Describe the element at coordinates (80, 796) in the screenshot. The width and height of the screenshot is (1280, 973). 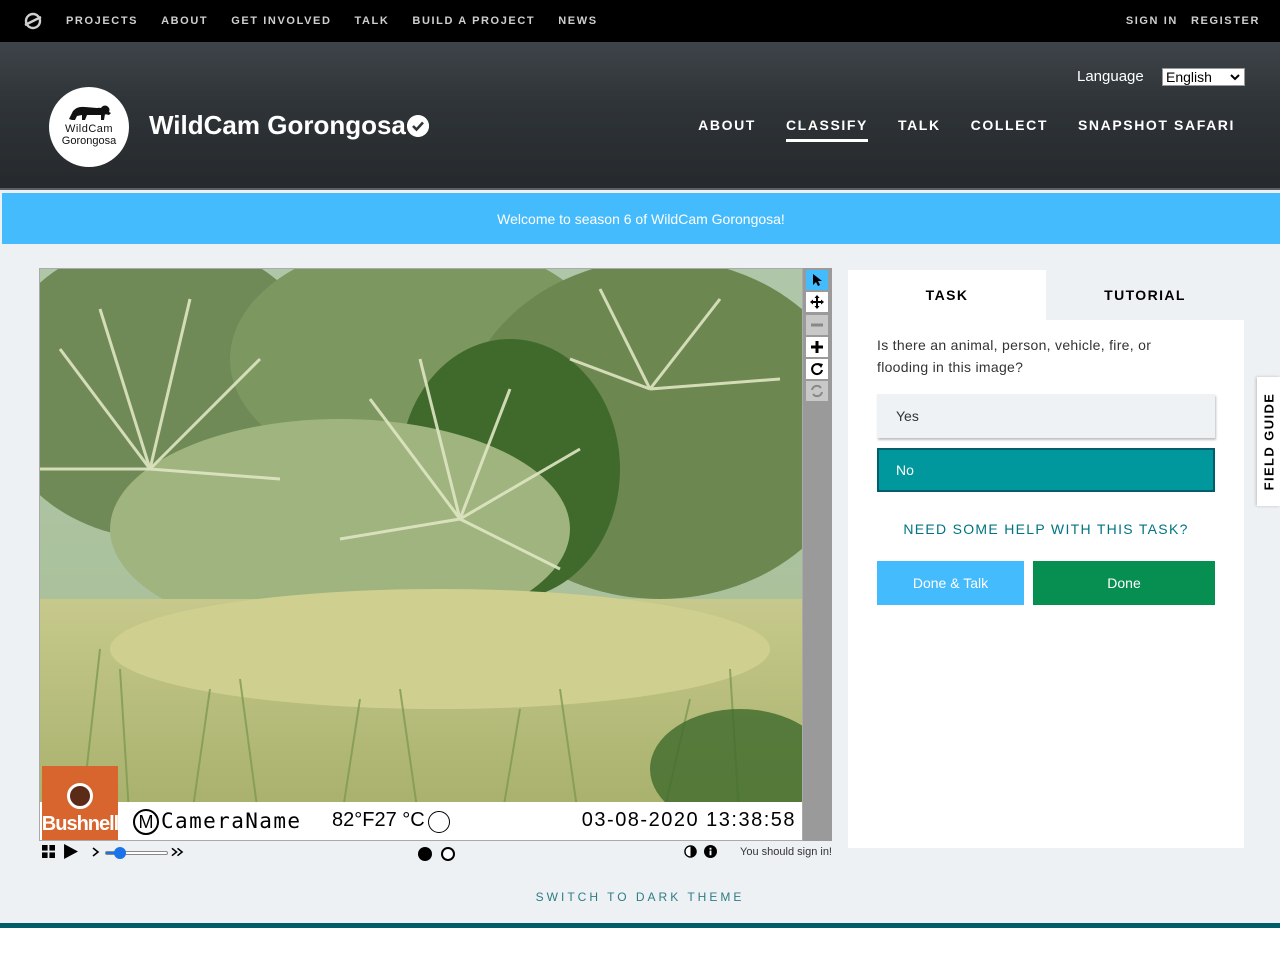
I see `bushnell-emblem-icon` at that location.